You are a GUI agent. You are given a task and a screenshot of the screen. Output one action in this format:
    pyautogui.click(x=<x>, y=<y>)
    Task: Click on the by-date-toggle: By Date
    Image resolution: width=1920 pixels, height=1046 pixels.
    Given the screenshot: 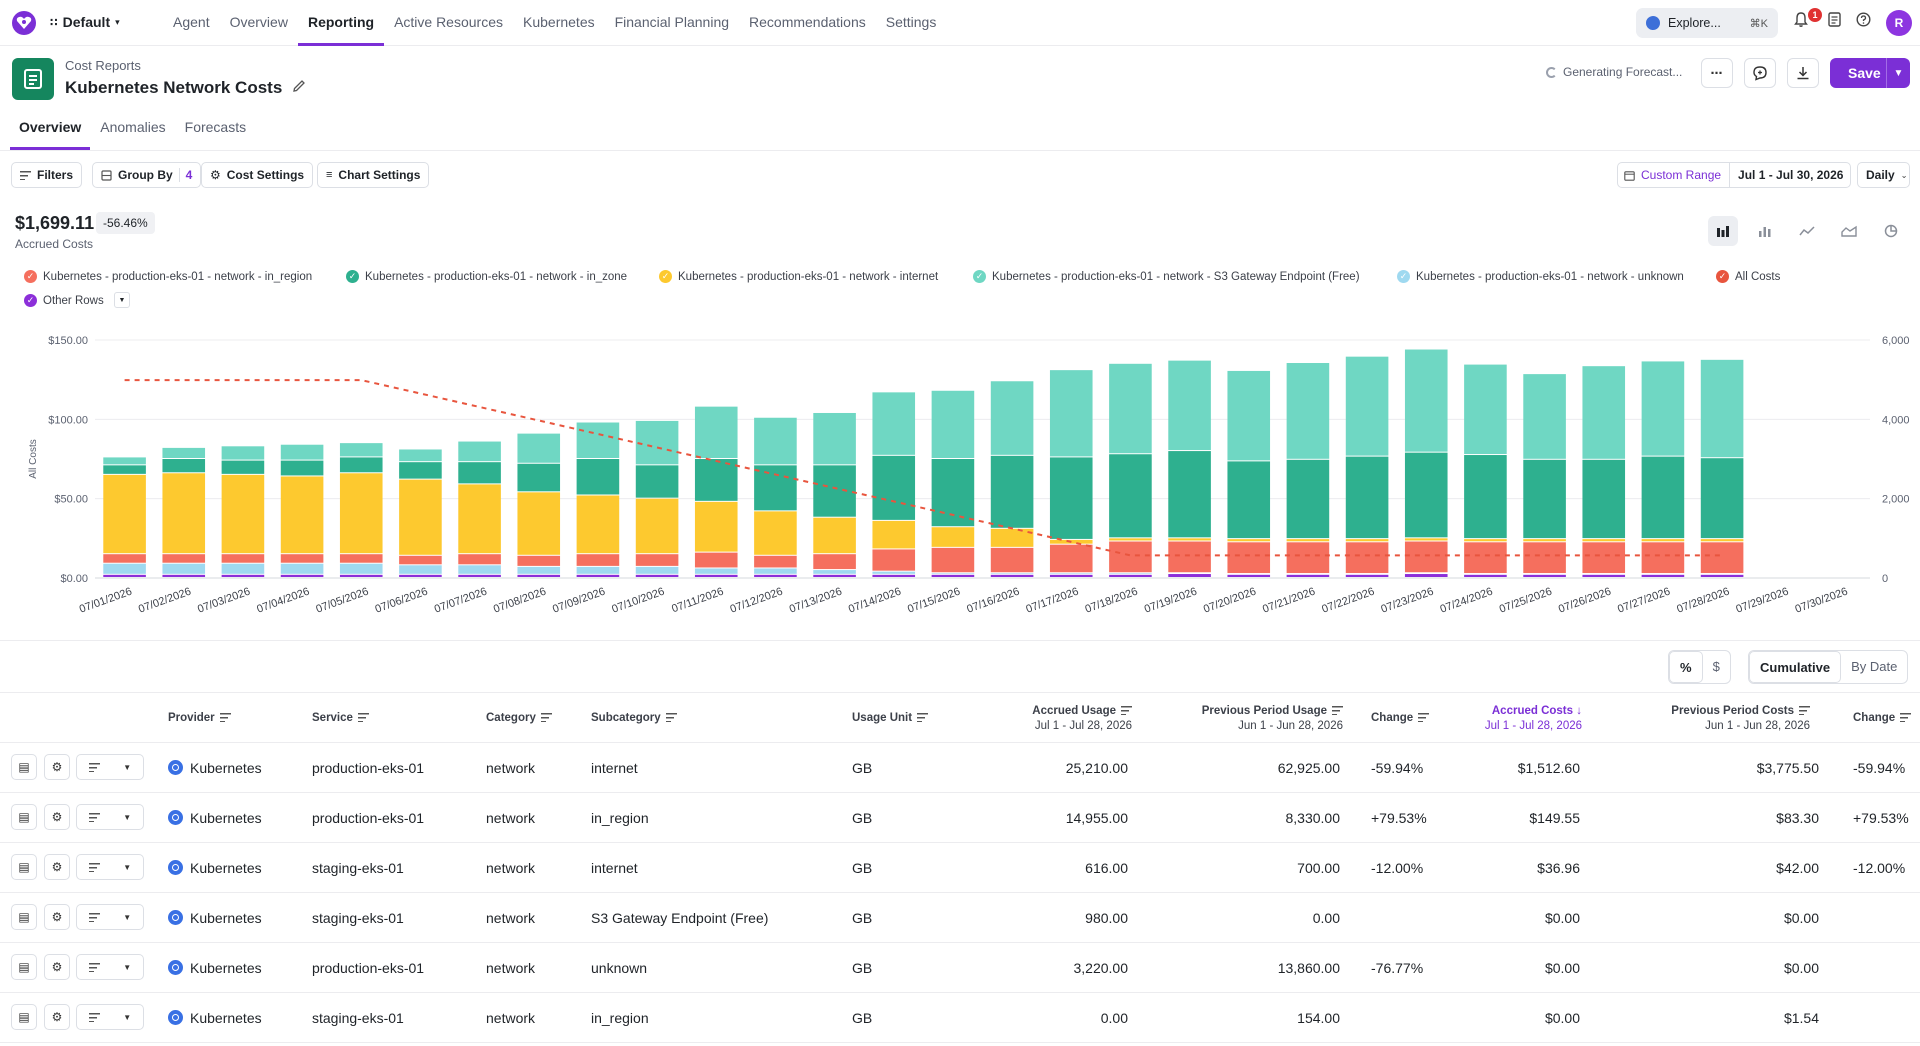 What is the action you would take?
    pyautogui.click(x=1874, y=667)
    